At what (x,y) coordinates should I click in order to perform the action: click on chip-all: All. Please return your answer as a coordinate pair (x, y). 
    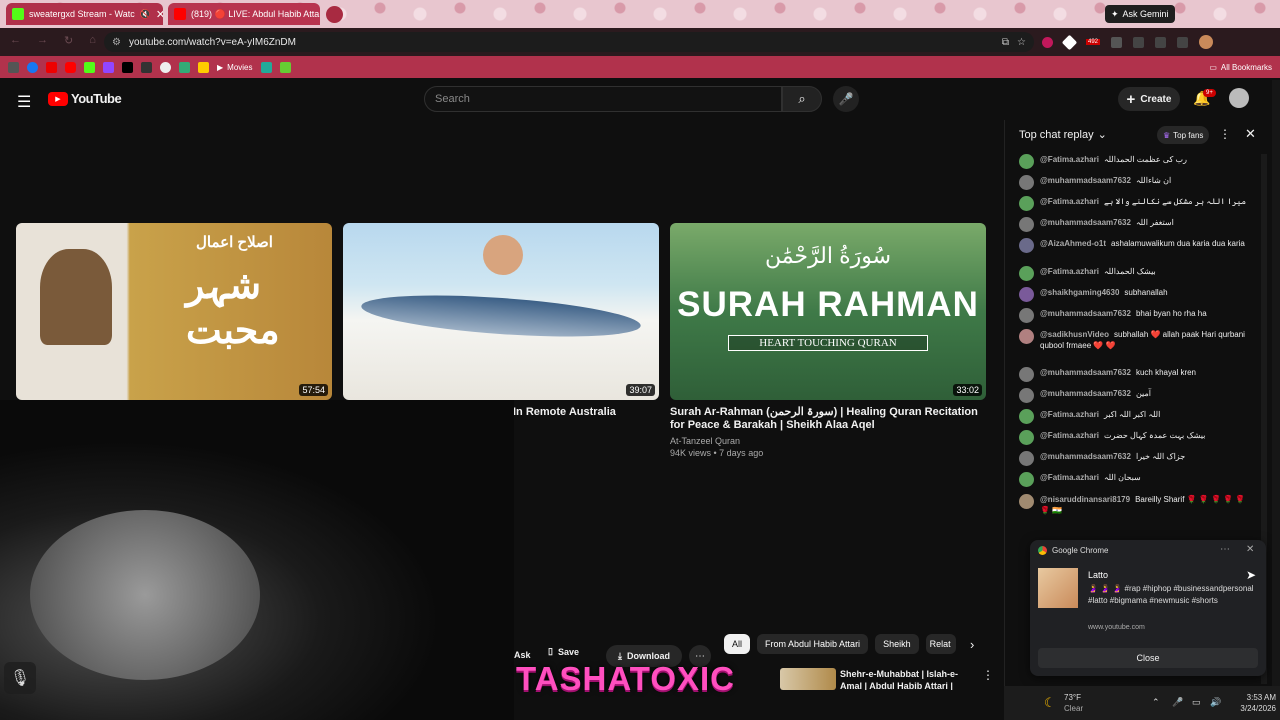
    Looking at the image, I should click on (737, 644).